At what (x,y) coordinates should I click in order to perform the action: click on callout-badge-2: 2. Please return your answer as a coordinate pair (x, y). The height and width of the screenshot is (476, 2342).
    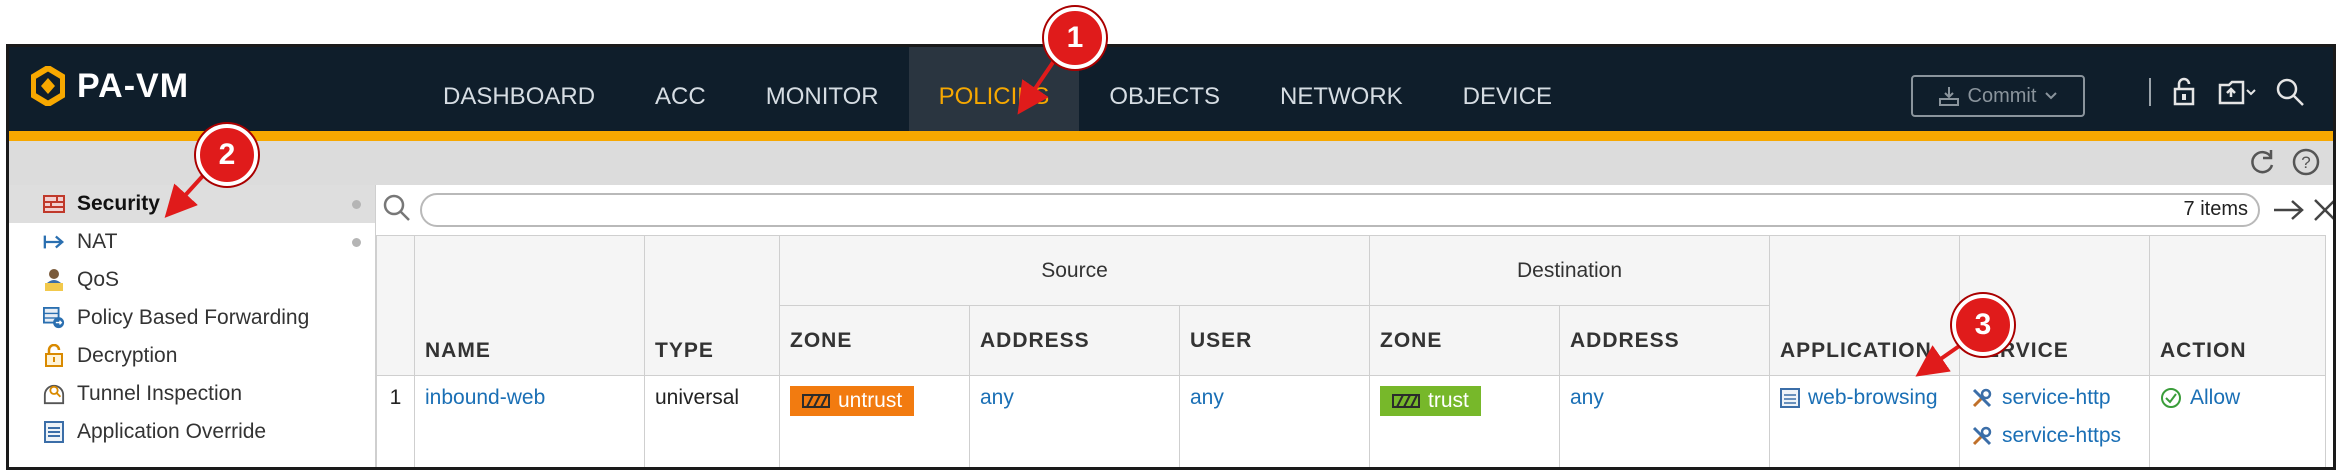
    Looking at the image, I should click on (227, 155).